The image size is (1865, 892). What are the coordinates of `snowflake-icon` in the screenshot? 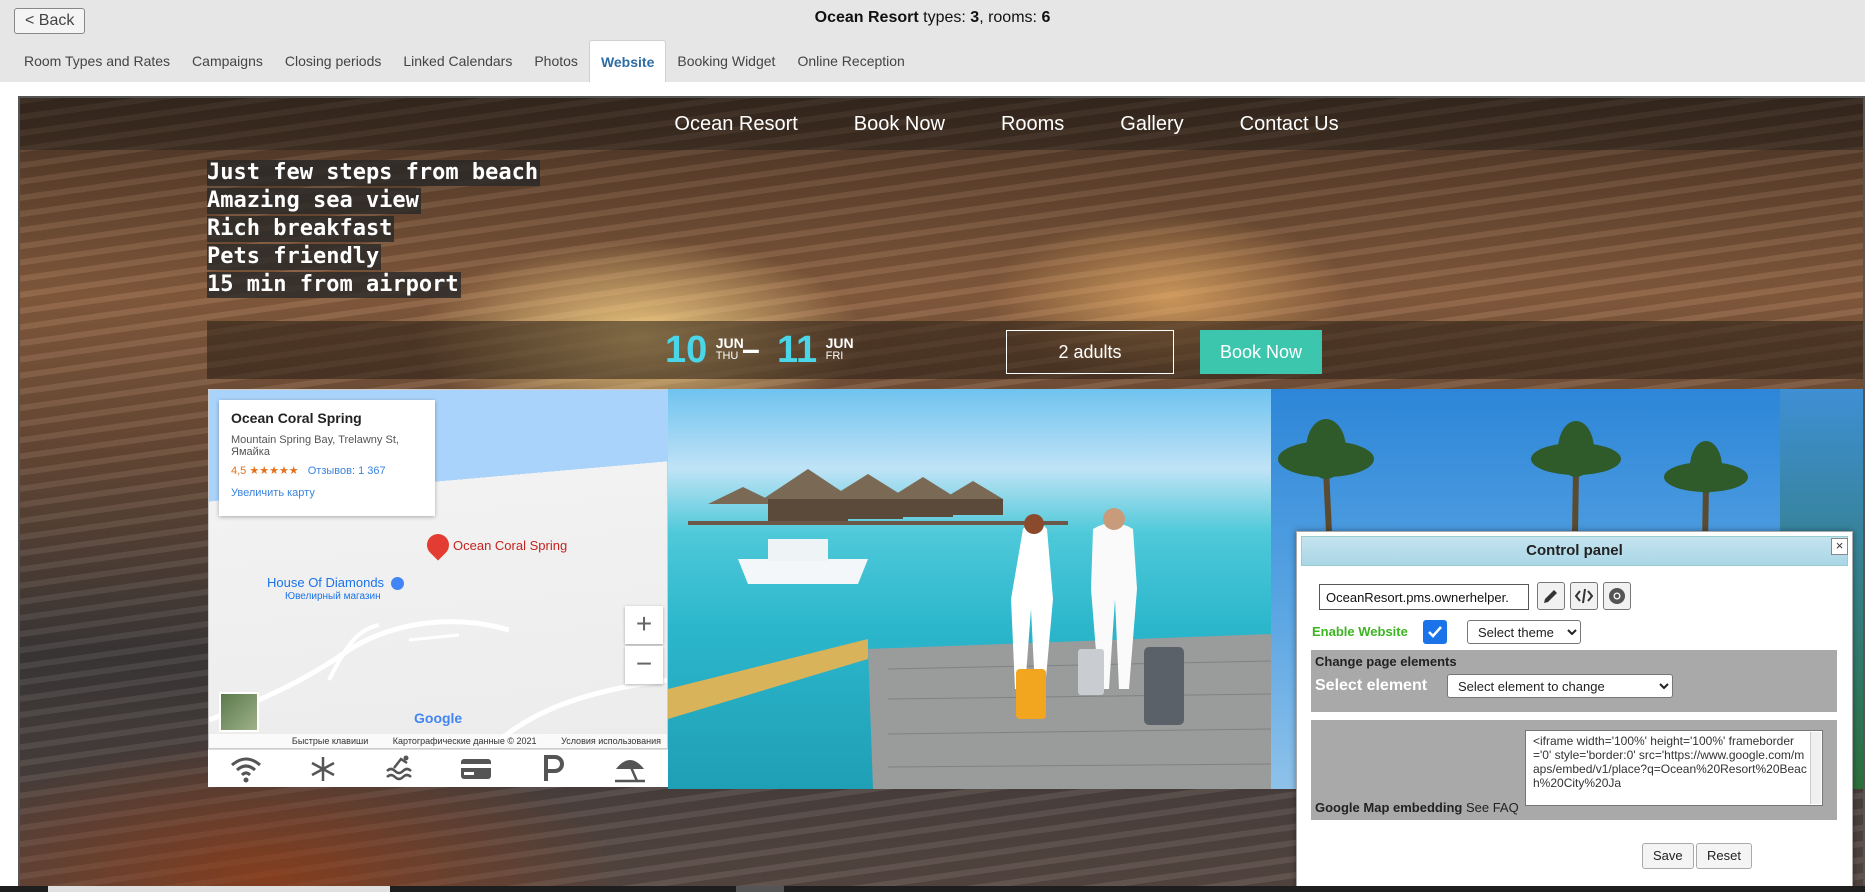 It's located at (323, 769).